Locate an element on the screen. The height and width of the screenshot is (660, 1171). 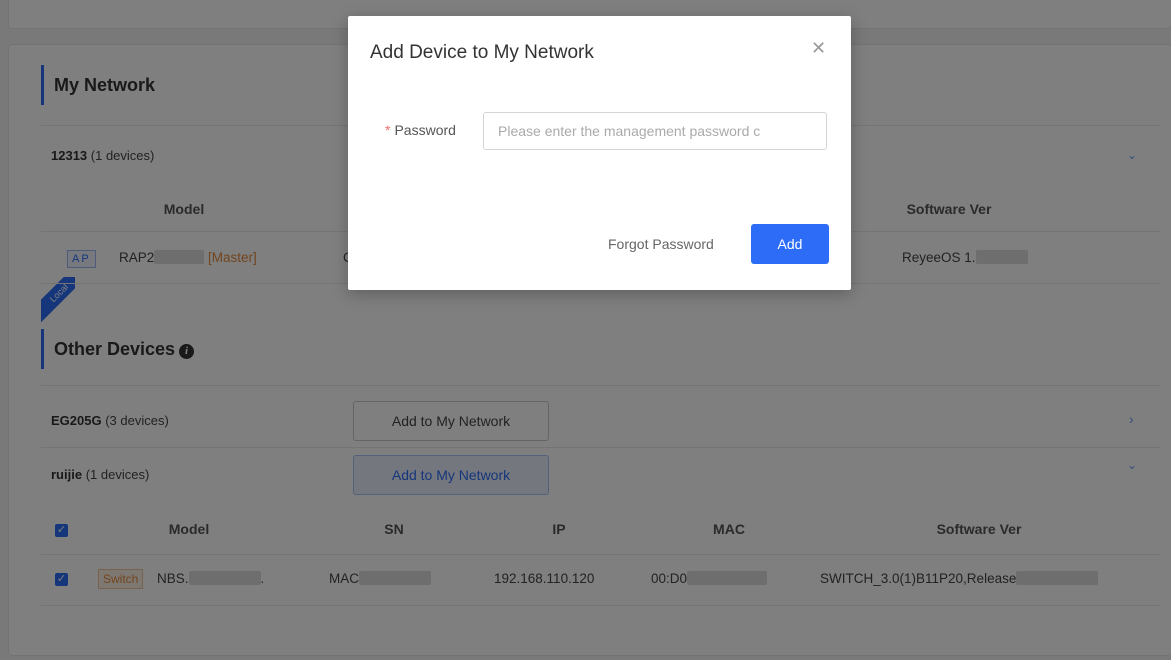
close-icon: ✕ is located at coordinates (818, 48).